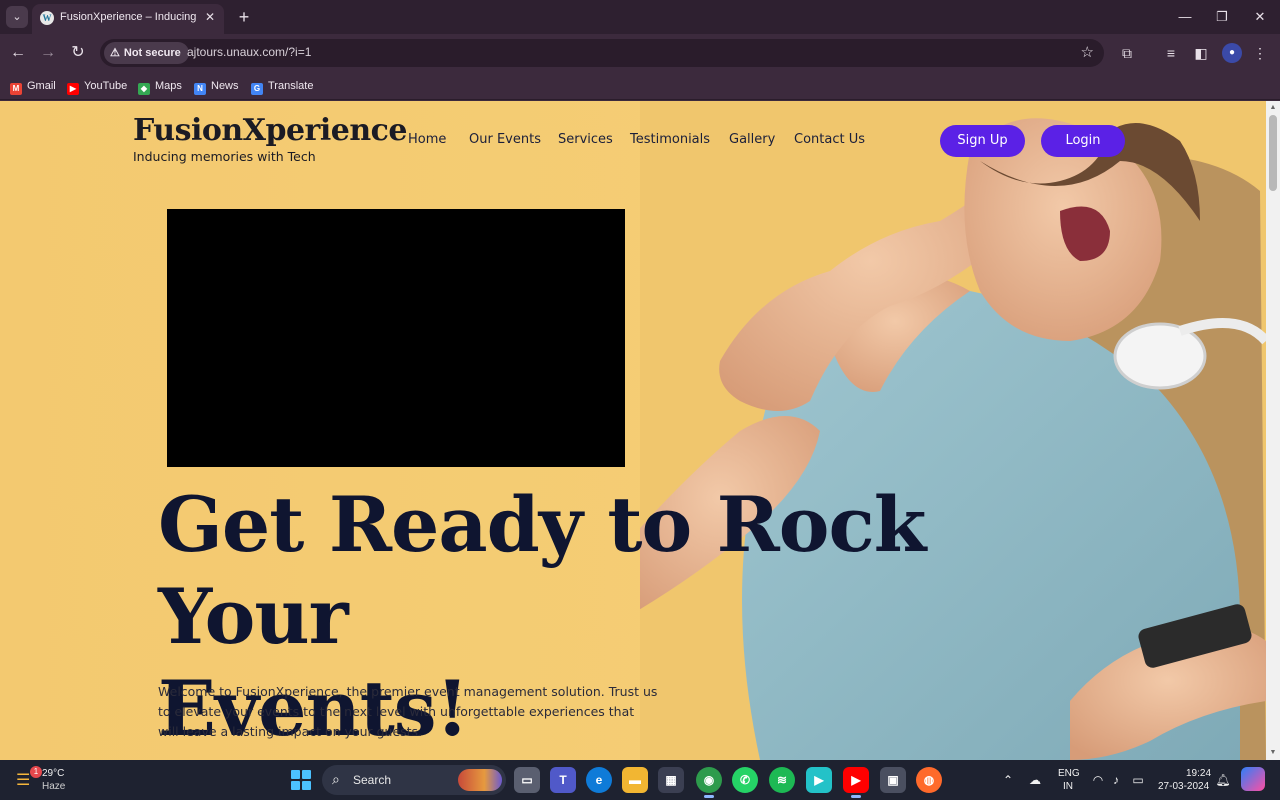 The image size is (1280, 800). I want to click on weather-widget: ☰ 1 29°C Haze, so click(54, 780).